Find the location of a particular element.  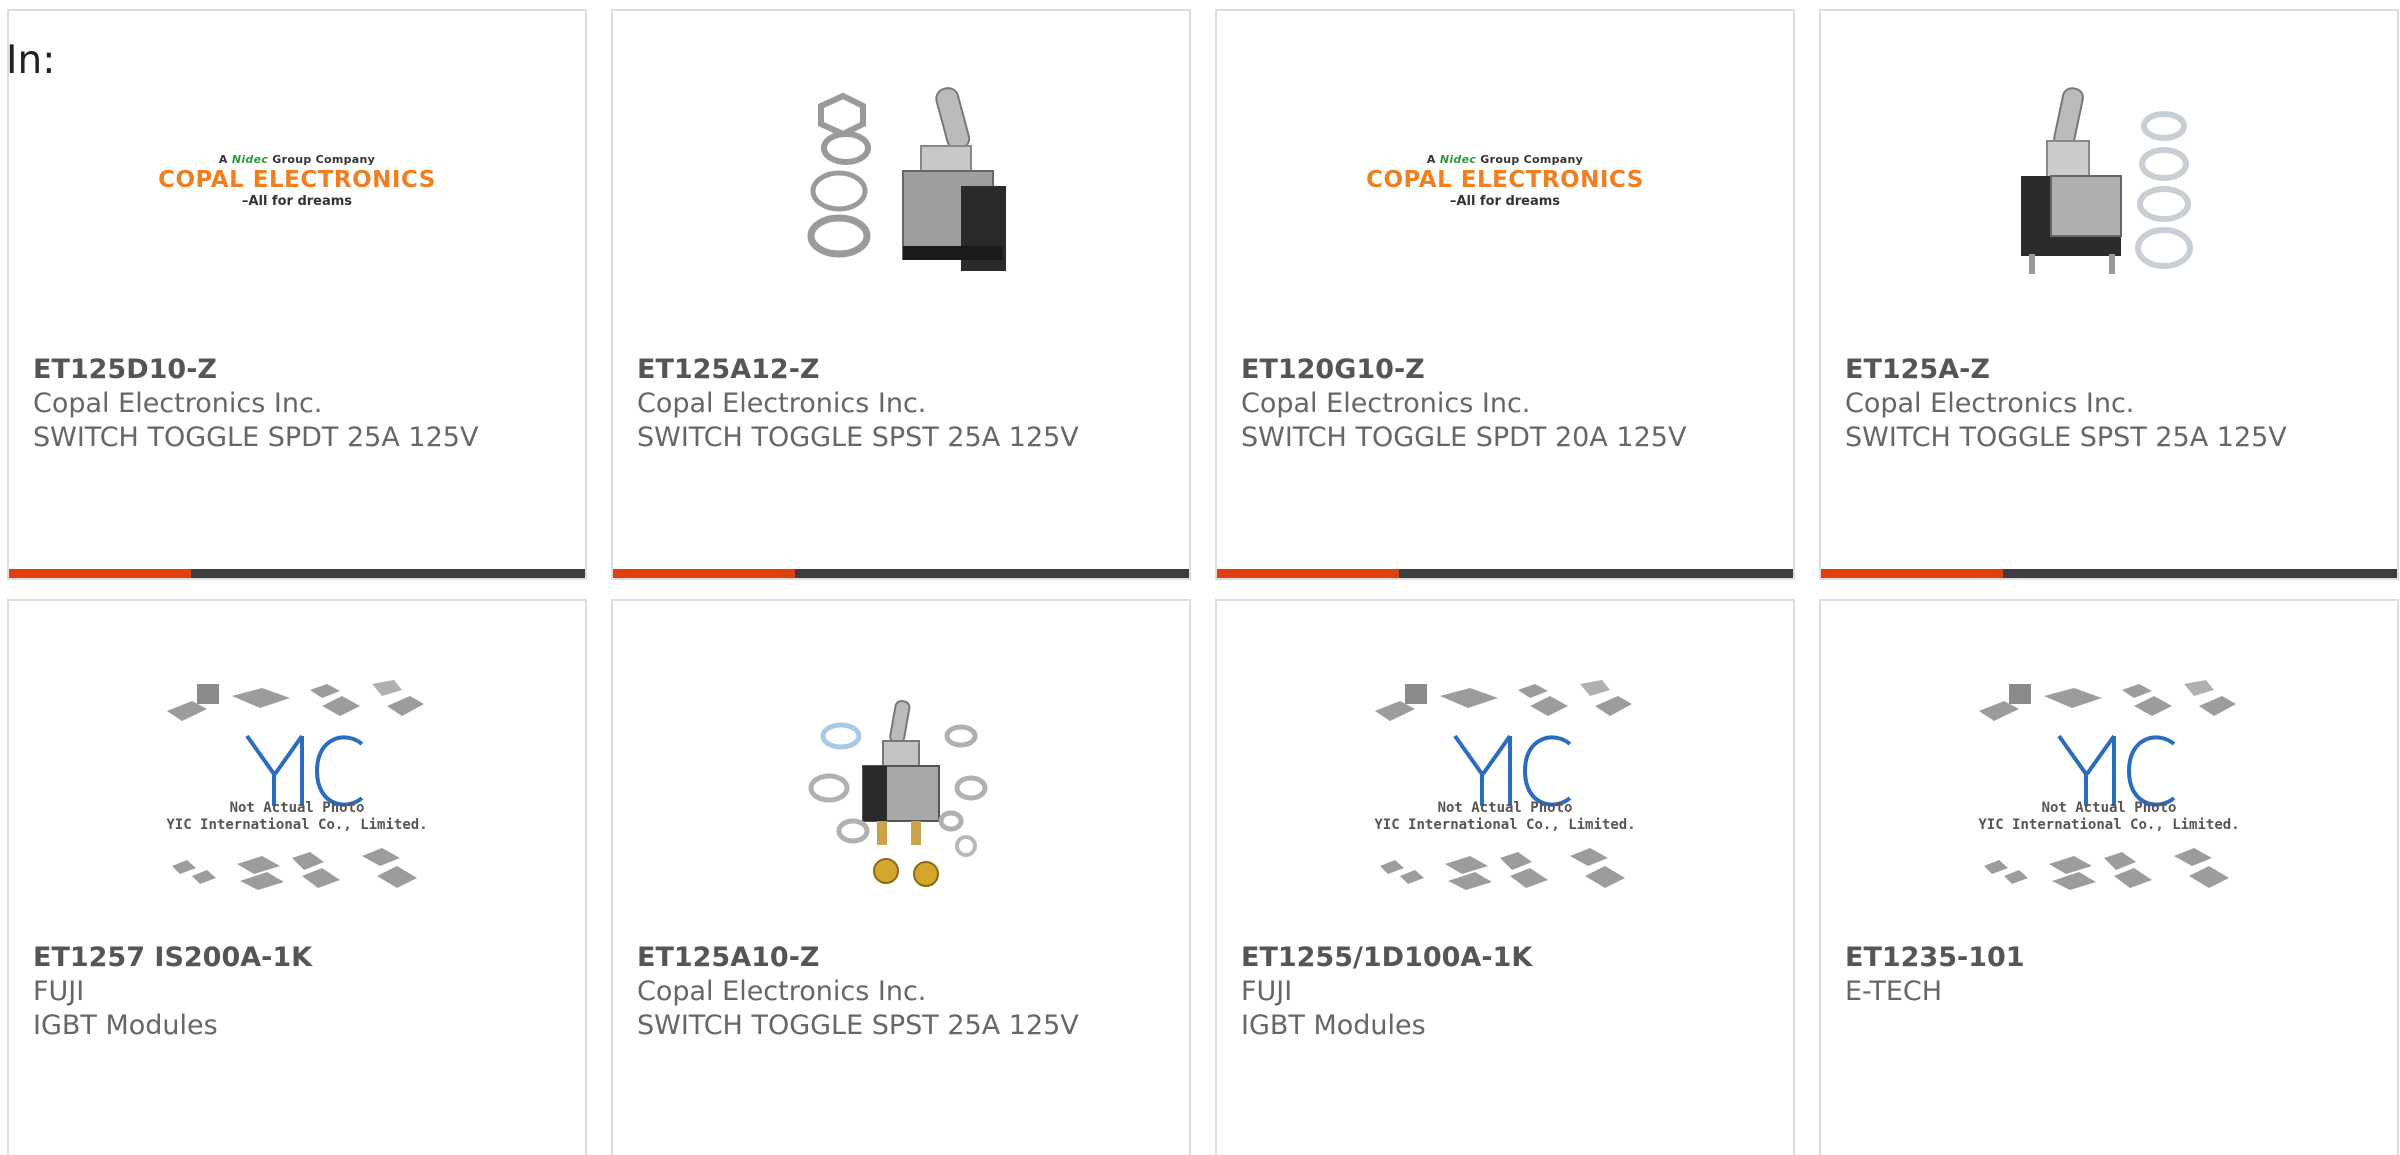

toggle-switch-kit-photo-icon is located at coordinates (898, 793).